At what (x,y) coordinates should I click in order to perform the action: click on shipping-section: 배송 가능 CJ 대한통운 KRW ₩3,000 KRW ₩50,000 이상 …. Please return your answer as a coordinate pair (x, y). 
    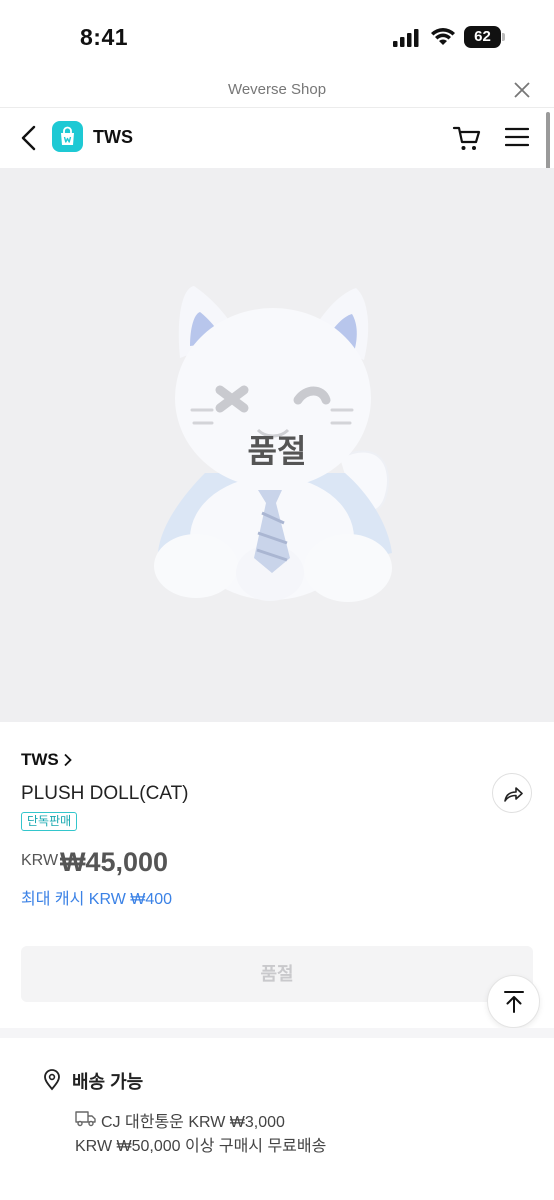
    Looking at the image, I should click on (277, 1119).